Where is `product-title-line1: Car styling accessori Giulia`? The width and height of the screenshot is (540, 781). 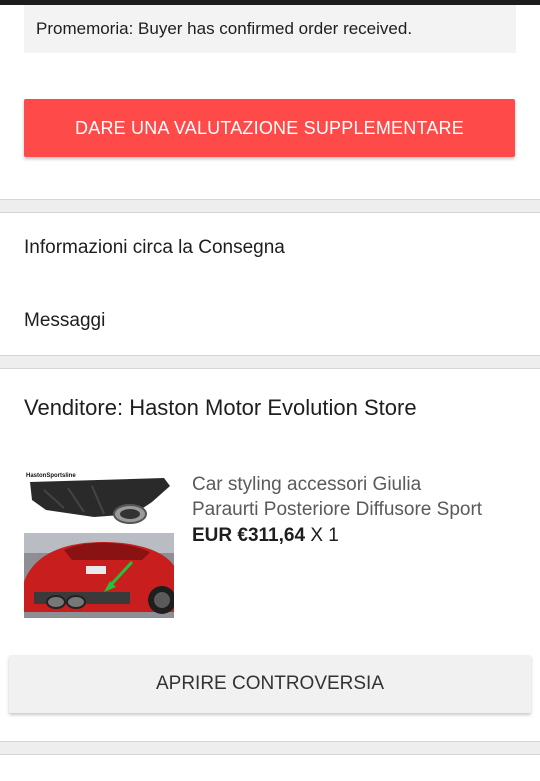
product-title-line1: Car styling accessori Giulia is located at coordinates (307, 484).